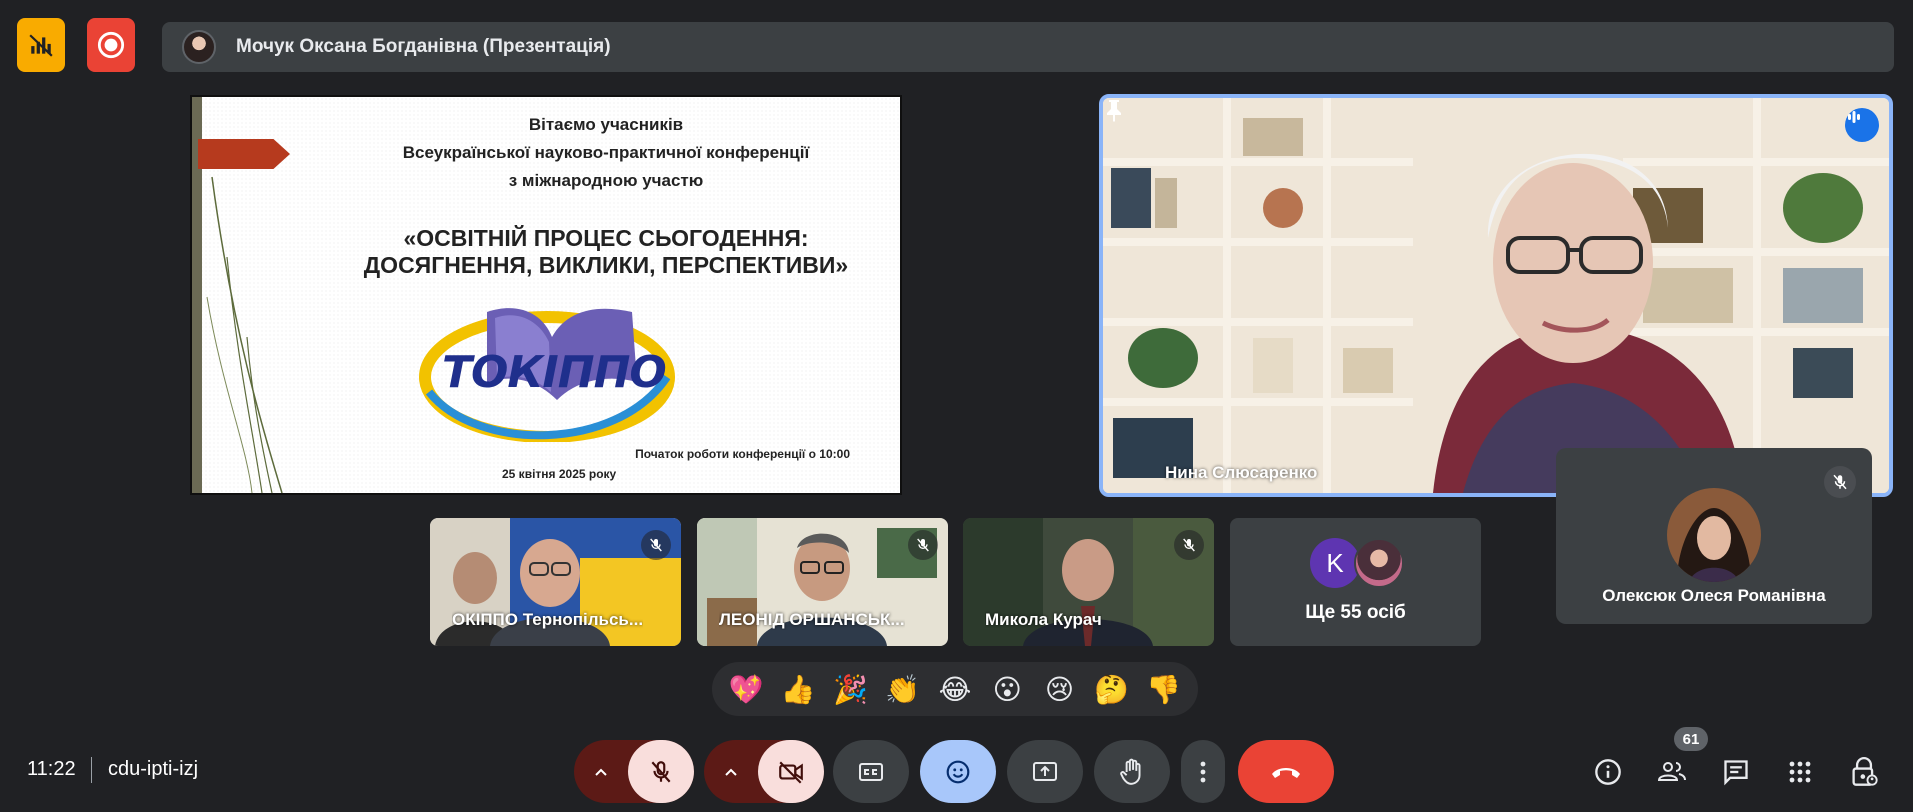 The width and height of the screenshot is (1913, 812). I want to click on reaction-thumbs-up: 👍, so click(798, 689).